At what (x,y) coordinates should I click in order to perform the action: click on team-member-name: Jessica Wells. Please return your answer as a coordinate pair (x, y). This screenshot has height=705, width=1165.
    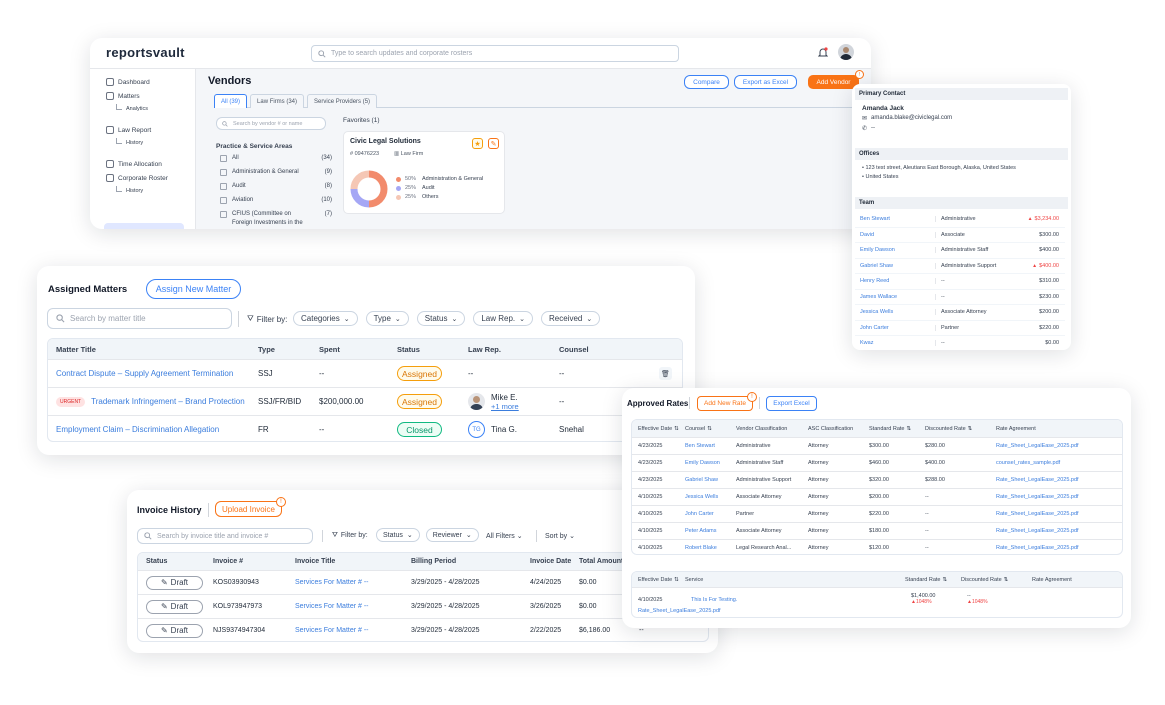
    Looking at the image, I should click on (895, 312).